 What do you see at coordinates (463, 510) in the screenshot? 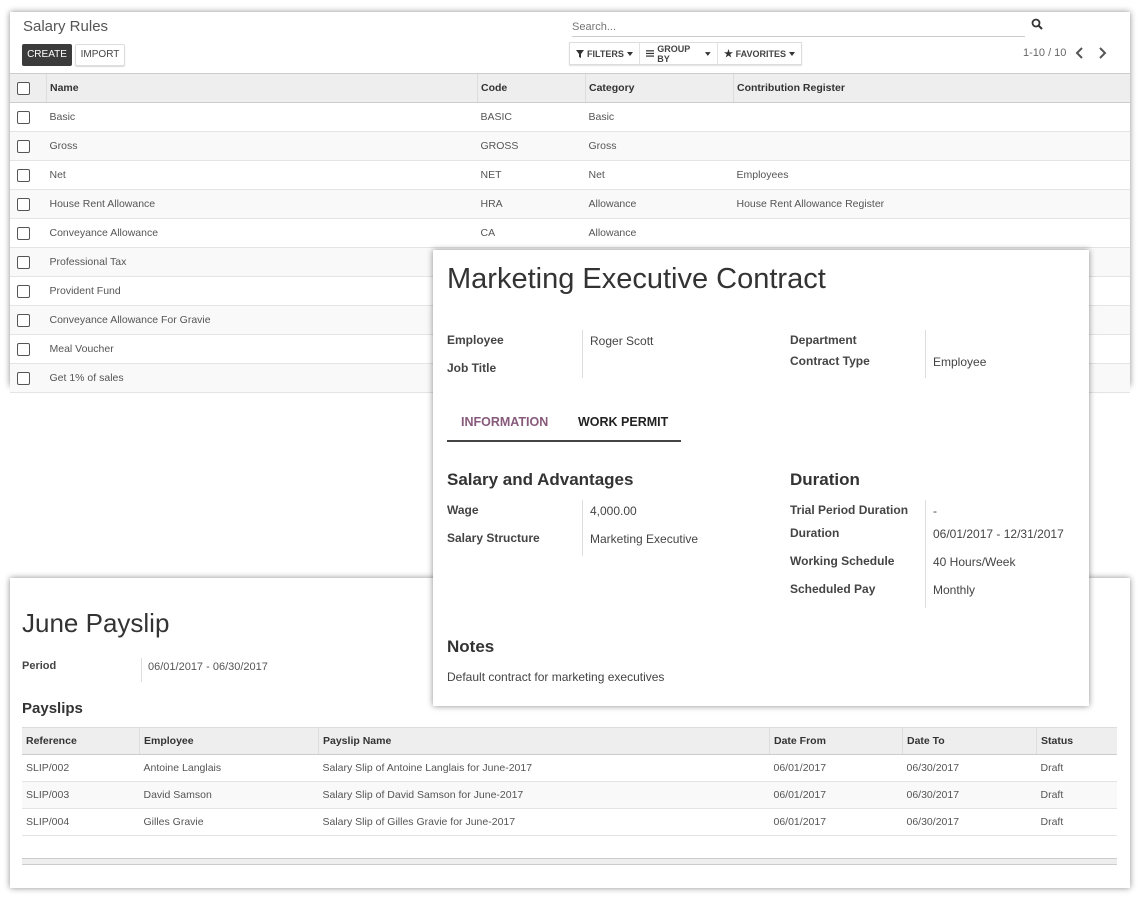
I see `wage-label: Wage` at bounding box center [463, 510].